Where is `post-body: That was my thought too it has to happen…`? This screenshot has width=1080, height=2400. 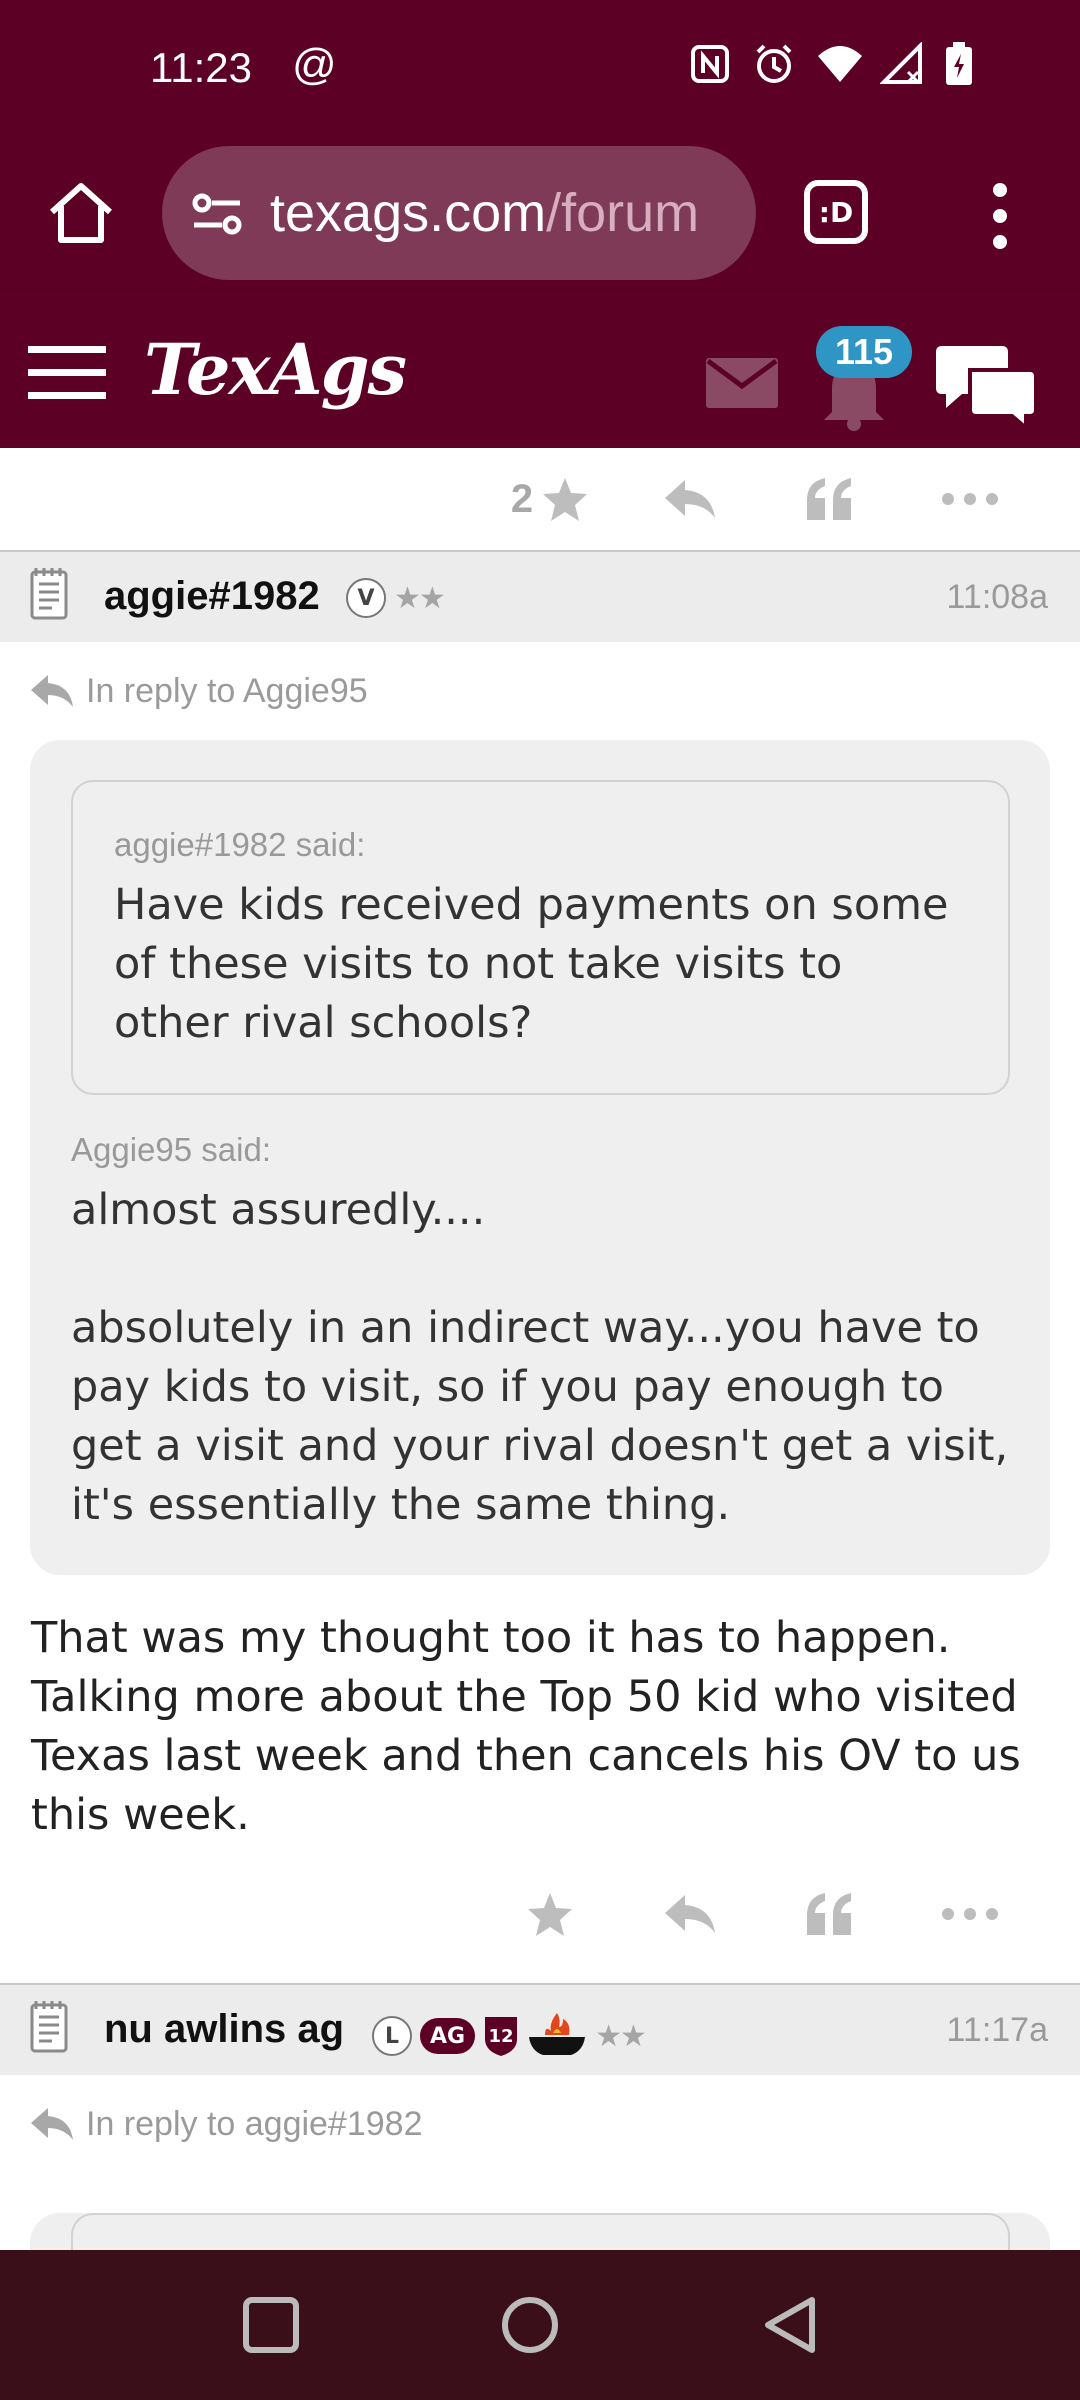
post-body: That was my thought too it has to happen… is located at coordinates (533, 1726).